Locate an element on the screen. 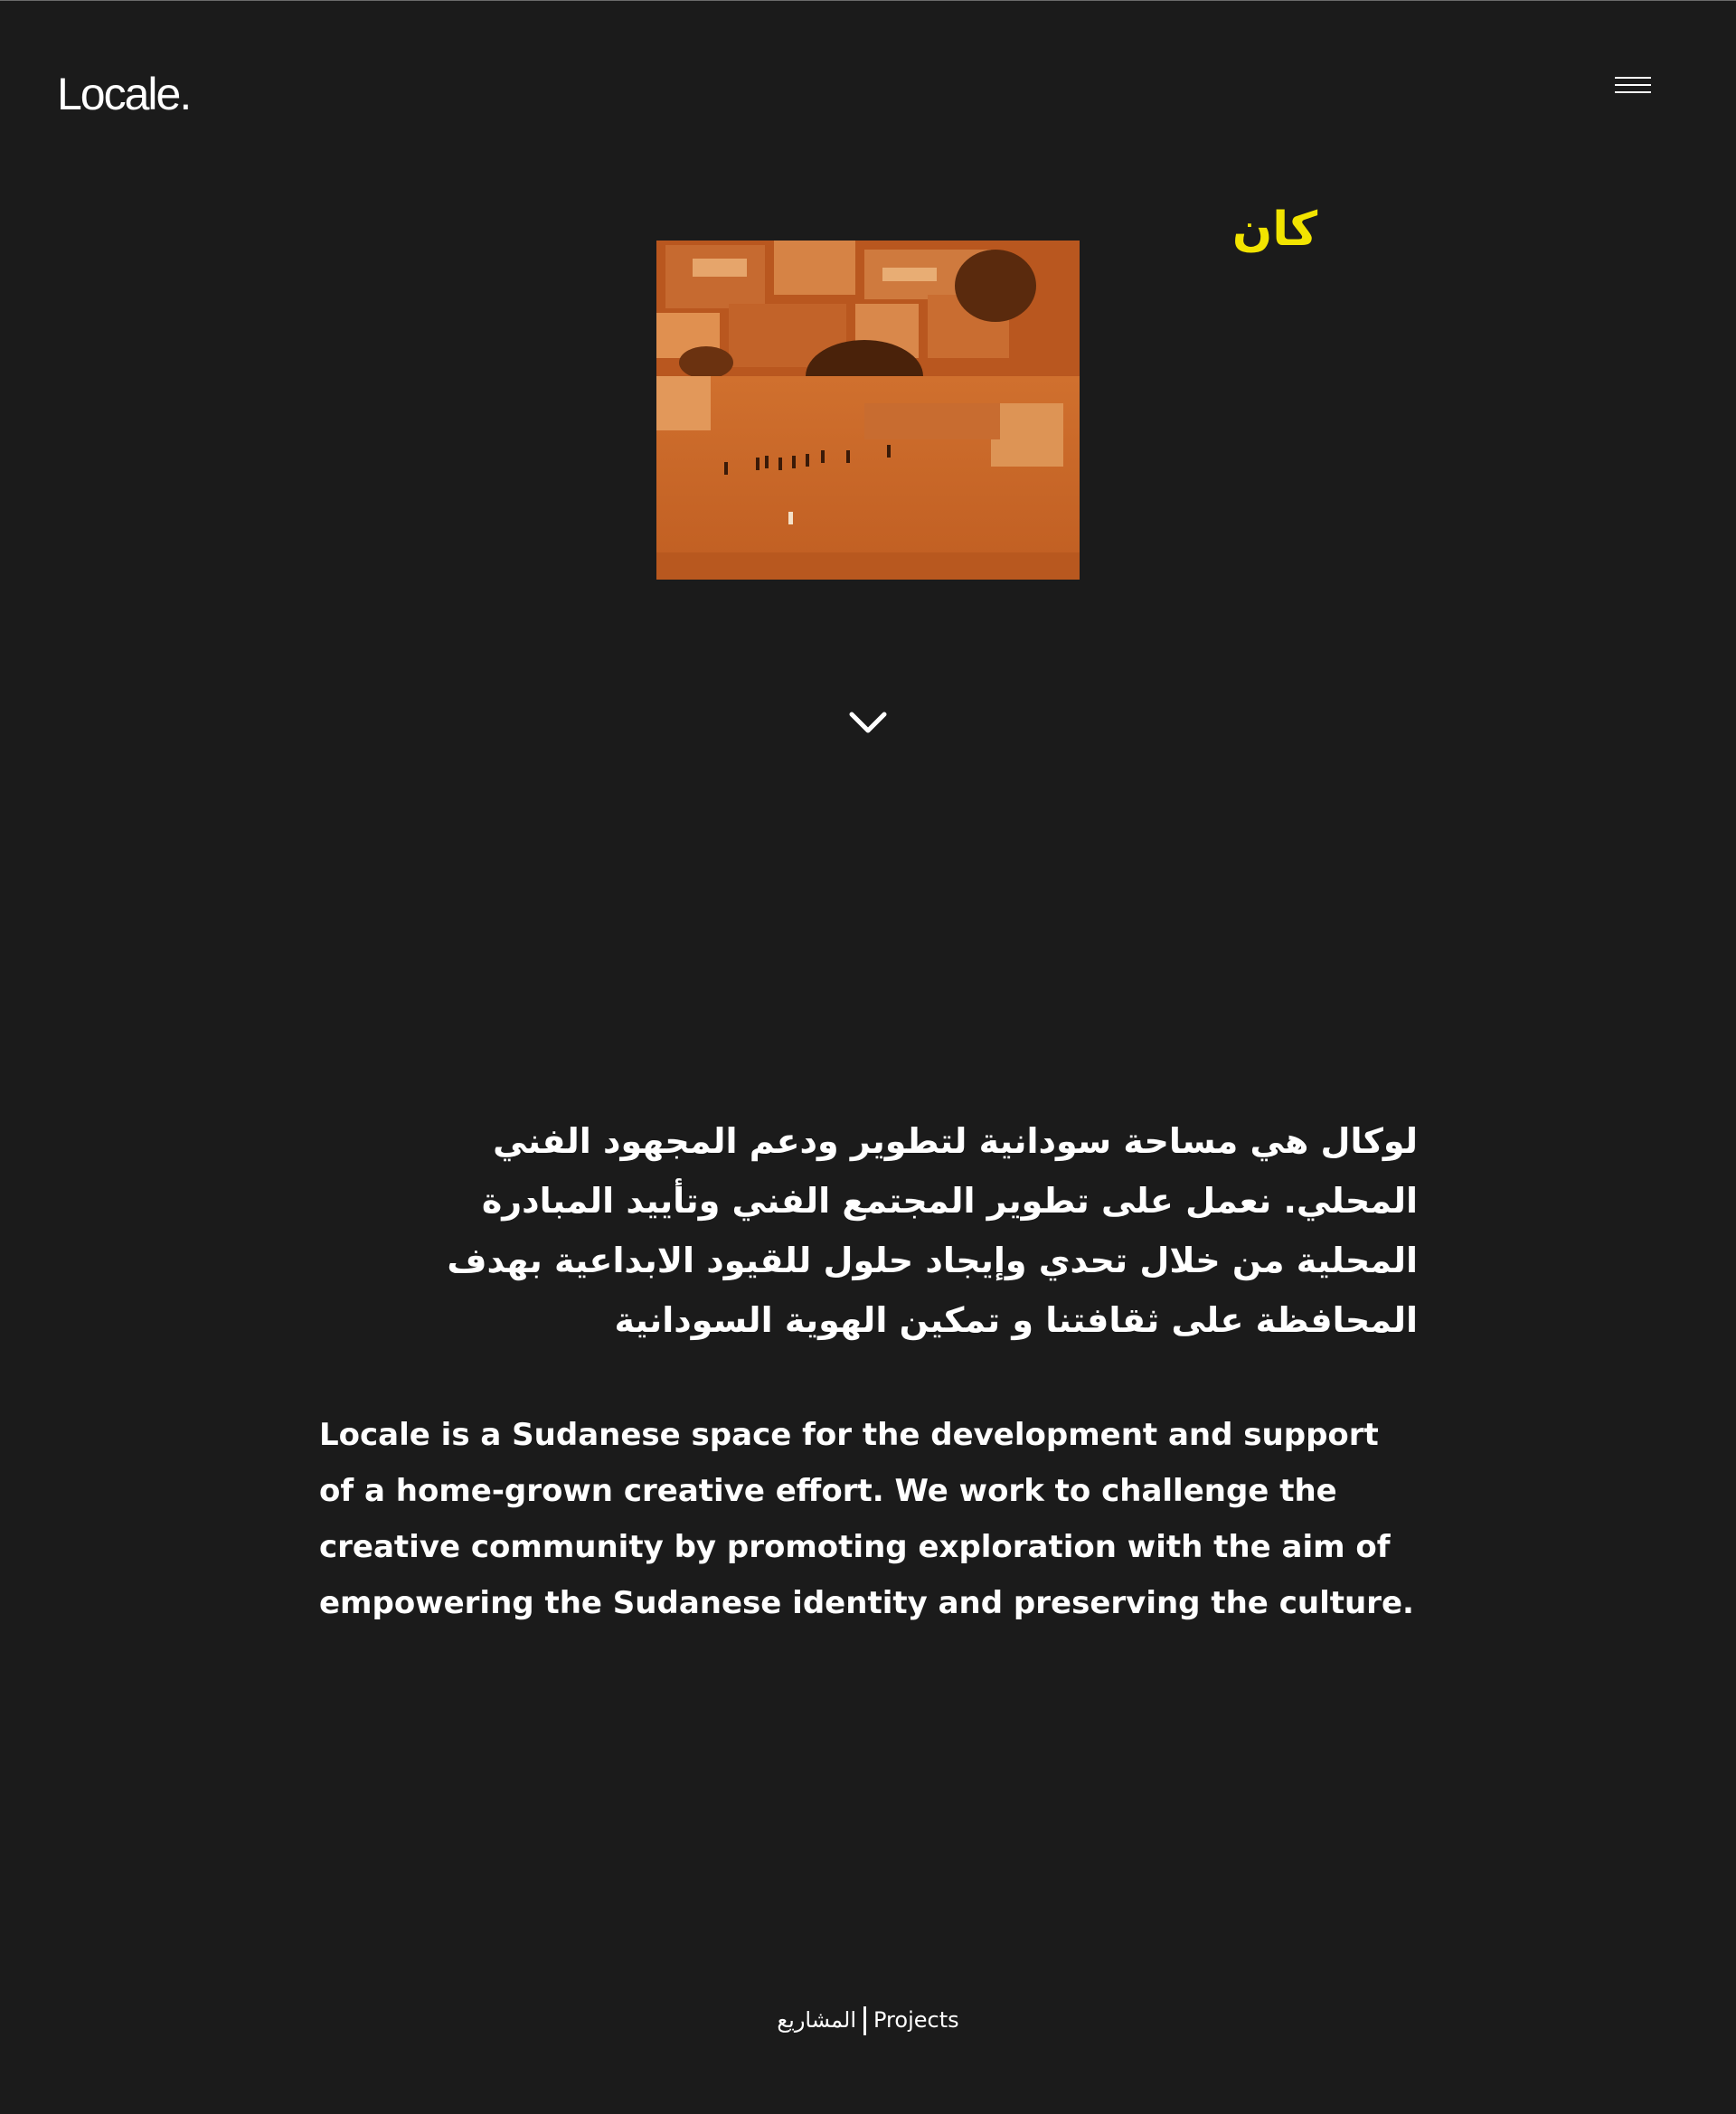  chevron-down-icon is located at coordinates (868, 723).